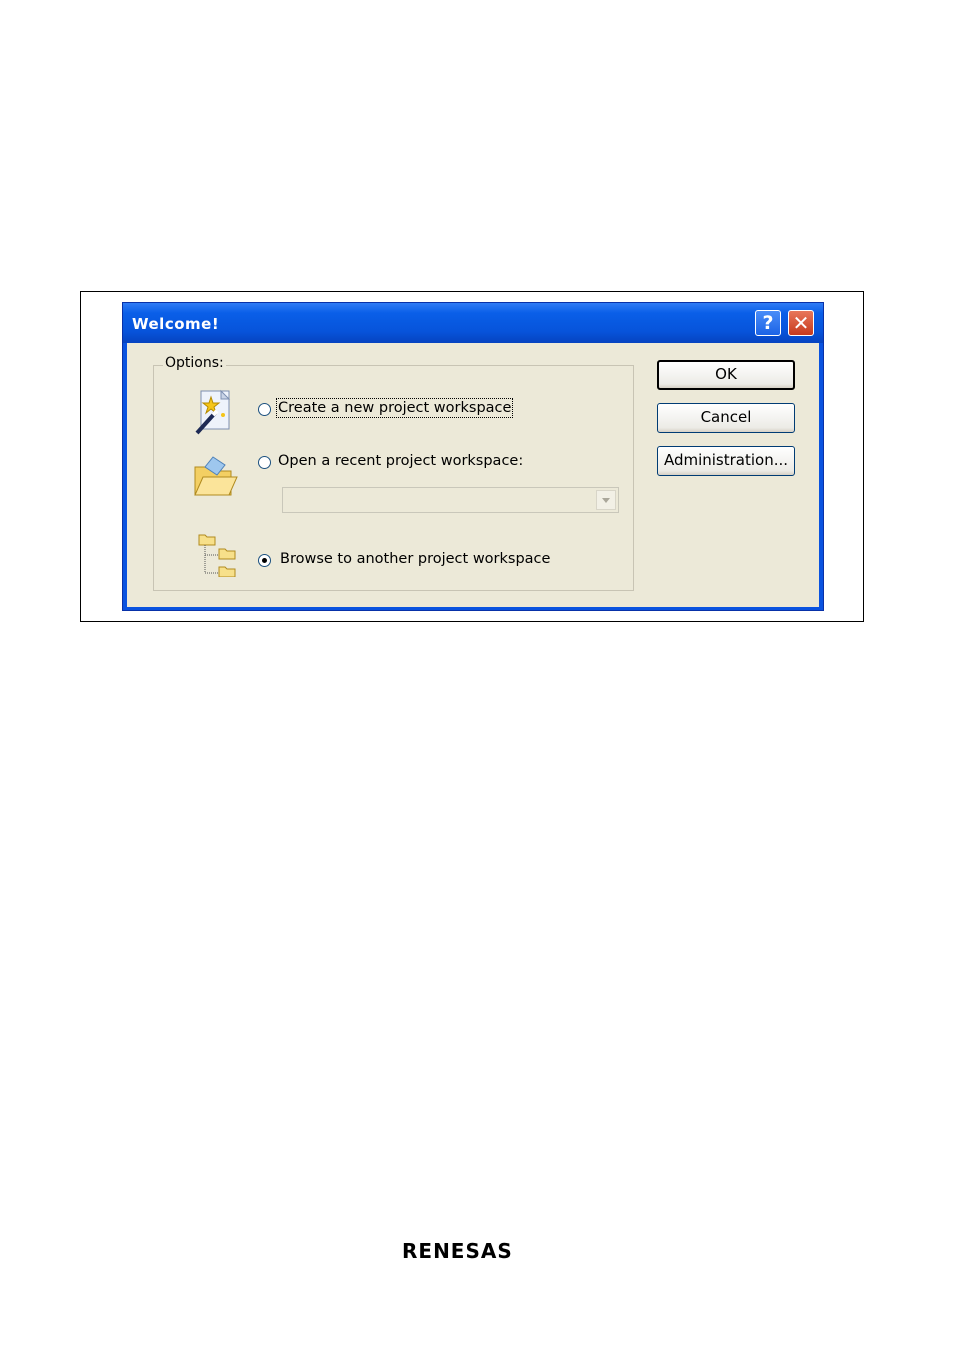  Describe the element at coordinates (726, 418) in the screenshot. I see `cancel-button: Cancel` at that location.